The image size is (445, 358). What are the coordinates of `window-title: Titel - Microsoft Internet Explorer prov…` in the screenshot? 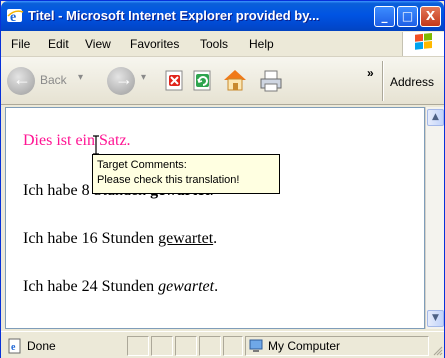 It's located at (174, 15).